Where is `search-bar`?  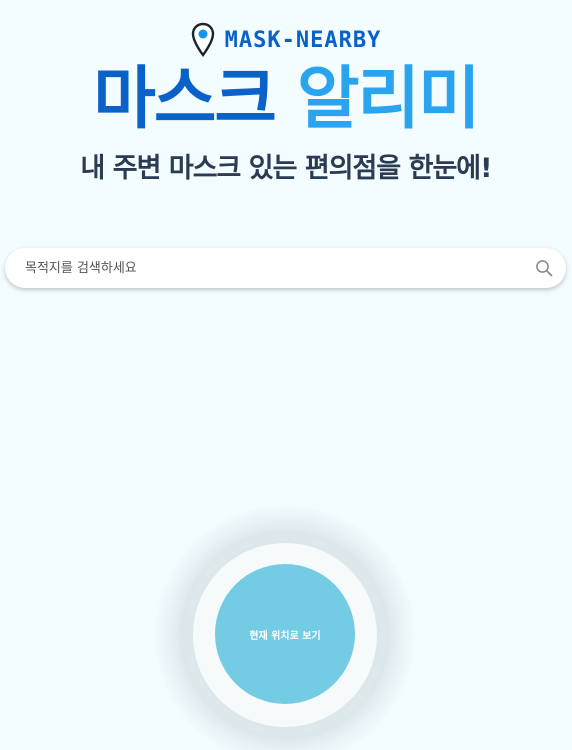
search-bar is located at coordinates (285, 268).